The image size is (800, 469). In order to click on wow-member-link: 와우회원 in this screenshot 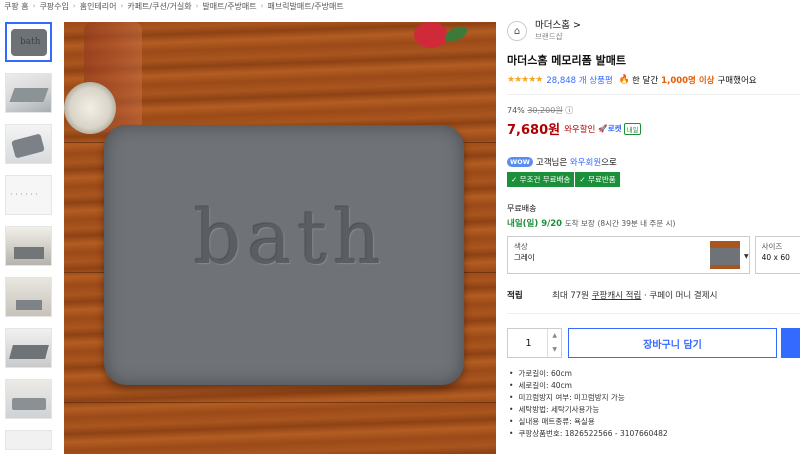, I will do `click(585, 162)`.